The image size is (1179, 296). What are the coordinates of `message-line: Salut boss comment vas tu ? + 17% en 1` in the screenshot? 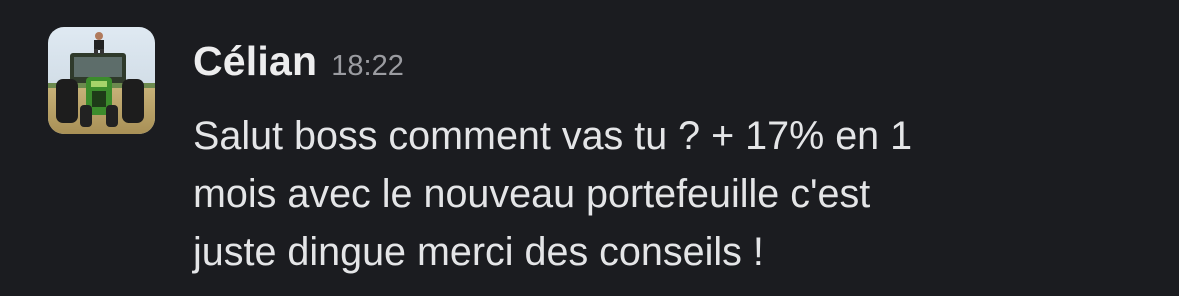 It's located at (553, 136).